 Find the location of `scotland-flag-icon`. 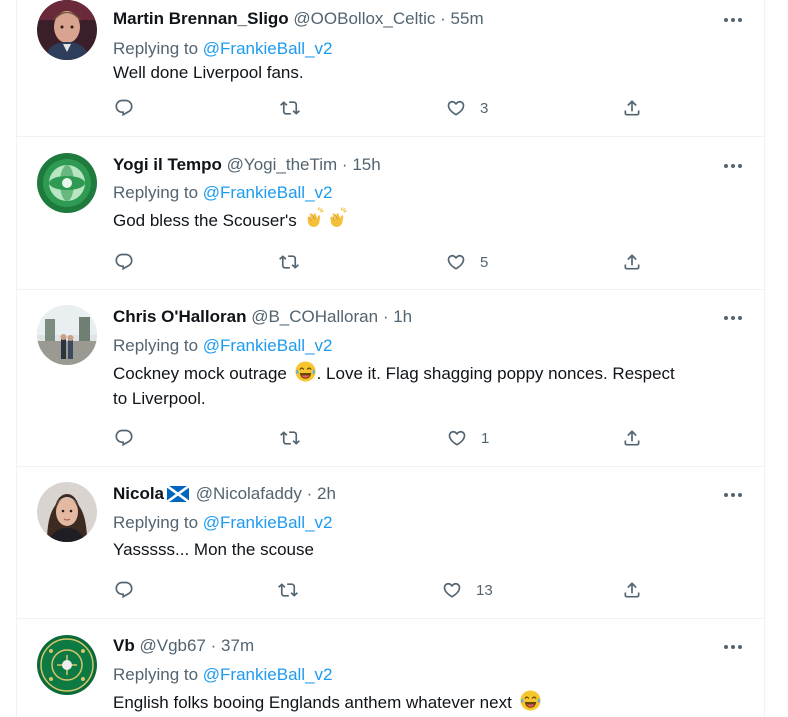

scotland-flag-icon is located at coordinates (178, 494).